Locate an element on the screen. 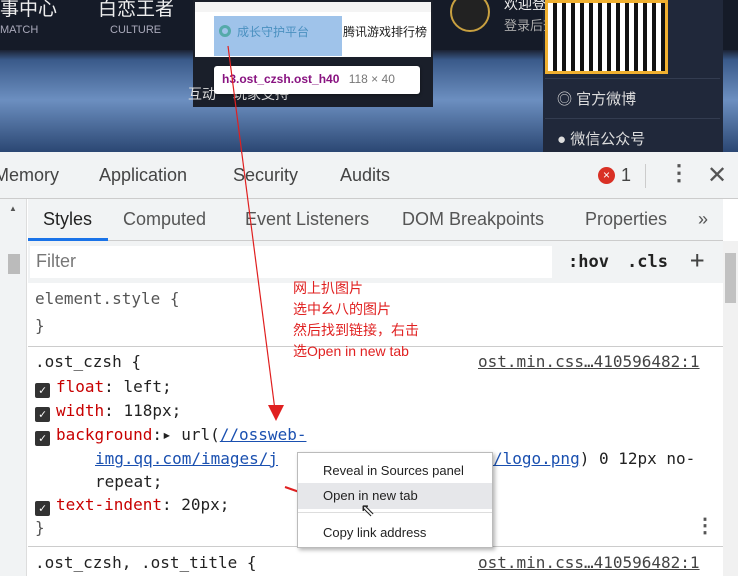 The width and height of the screenshot is (738, 576). mouse-cursor-icon: ⇖ is located at coordinates (368, 510).